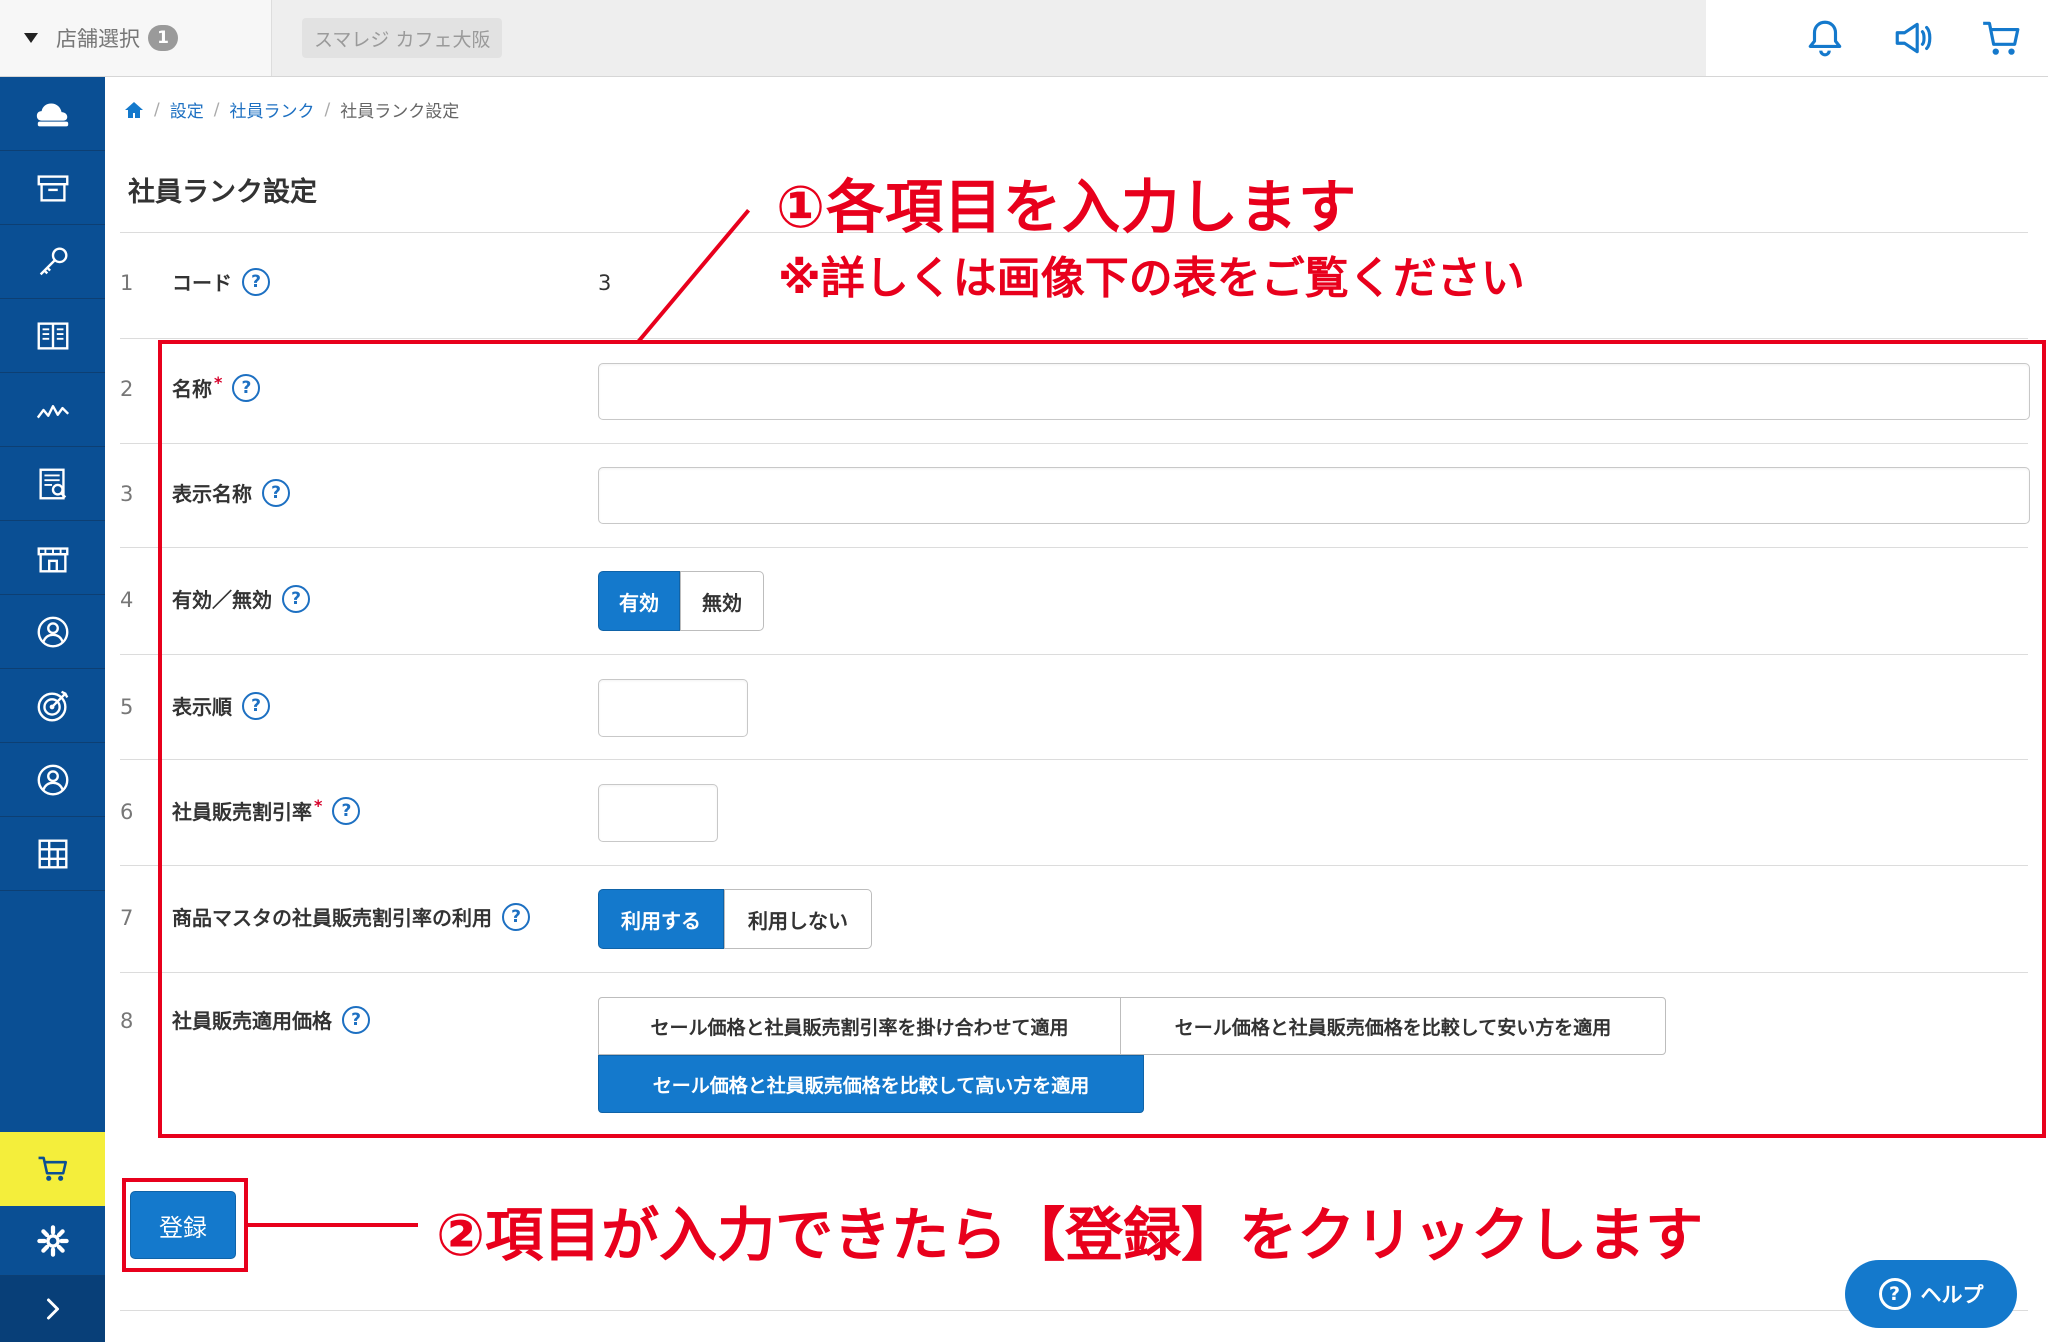 Image resolution: width=2048 pixels, height=1342 pixels. What do you see at coordinates (202, 283) in the screenshot?
I see `code-label-text: コード` at bounding box center [202, 283].